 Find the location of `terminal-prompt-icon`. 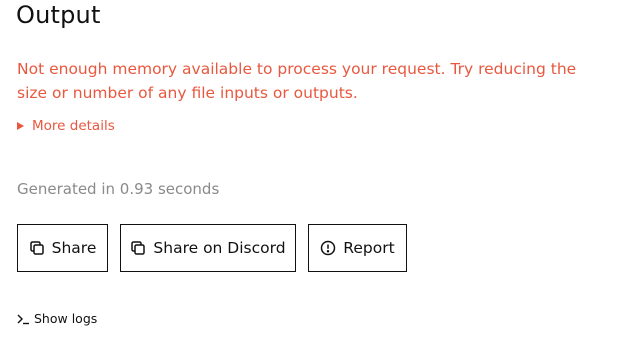

terminal-prompt-icon is located at coordinates (24, 319).